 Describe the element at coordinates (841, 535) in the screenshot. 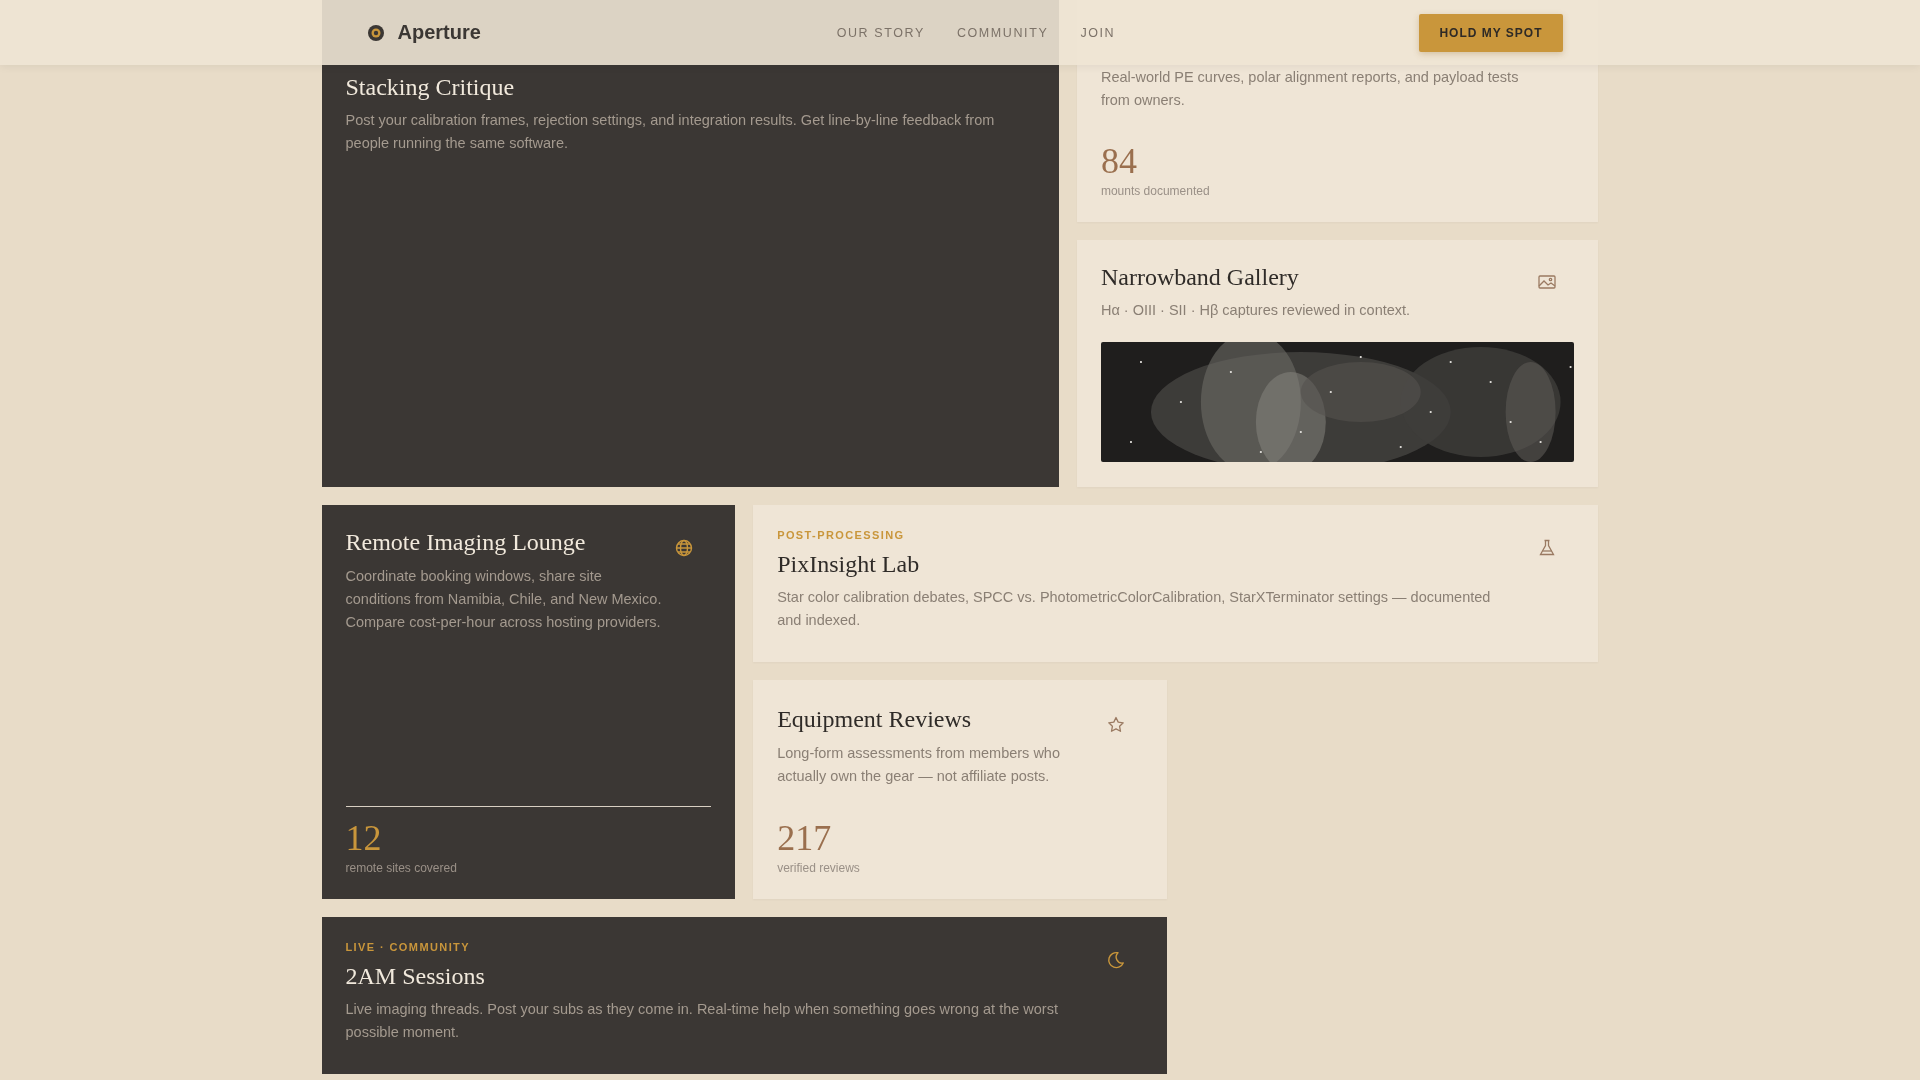

I see `category-label: POST-PROCESSING` at that location.